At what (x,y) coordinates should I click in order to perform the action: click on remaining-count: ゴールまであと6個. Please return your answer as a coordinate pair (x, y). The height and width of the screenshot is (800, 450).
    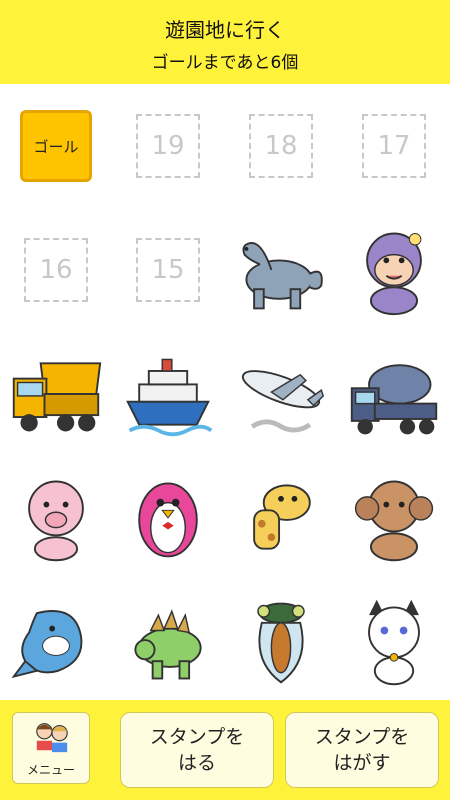
    Looking at the image, I should click on (225, 63).